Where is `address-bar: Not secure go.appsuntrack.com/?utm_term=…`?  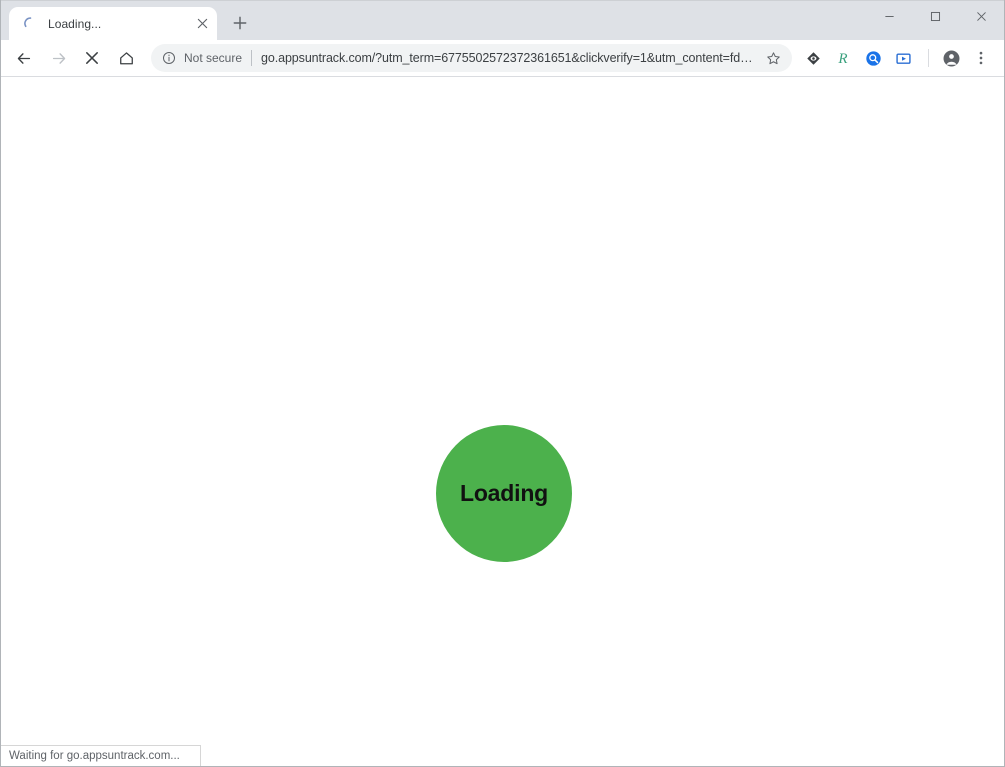 address-bar: Not secure go.appsuntrack.com/?utm_term=… is located at coordinates (471, 58).